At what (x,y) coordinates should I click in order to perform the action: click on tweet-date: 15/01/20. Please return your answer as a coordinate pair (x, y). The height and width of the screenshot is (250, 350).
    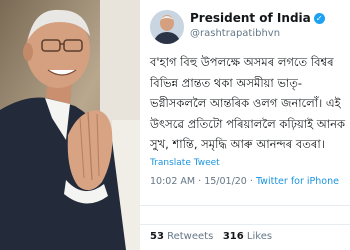
    Looking at the image, I should click on (225, 181).